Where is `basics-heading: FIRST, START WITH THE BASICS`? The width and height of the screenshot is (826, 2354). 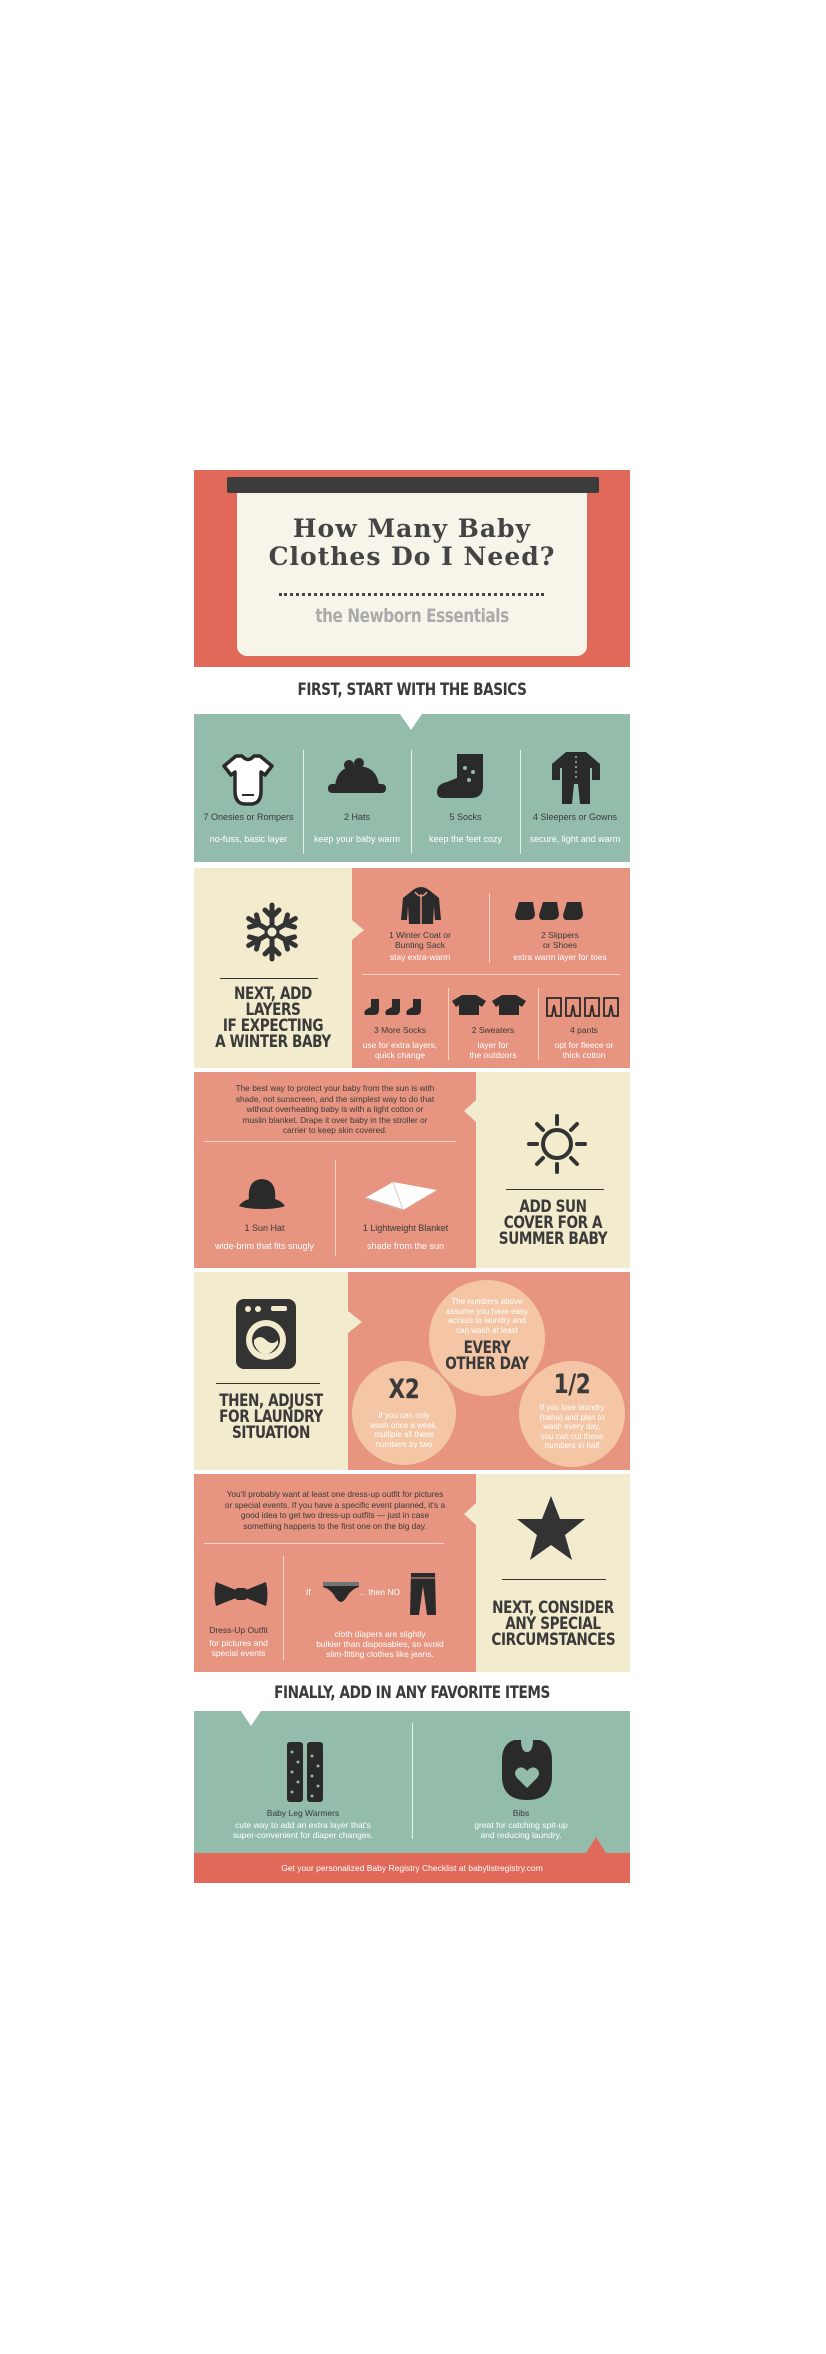 basics-heading: FIRST, START WITH THE BASICS is located at coordinates (412, 690).